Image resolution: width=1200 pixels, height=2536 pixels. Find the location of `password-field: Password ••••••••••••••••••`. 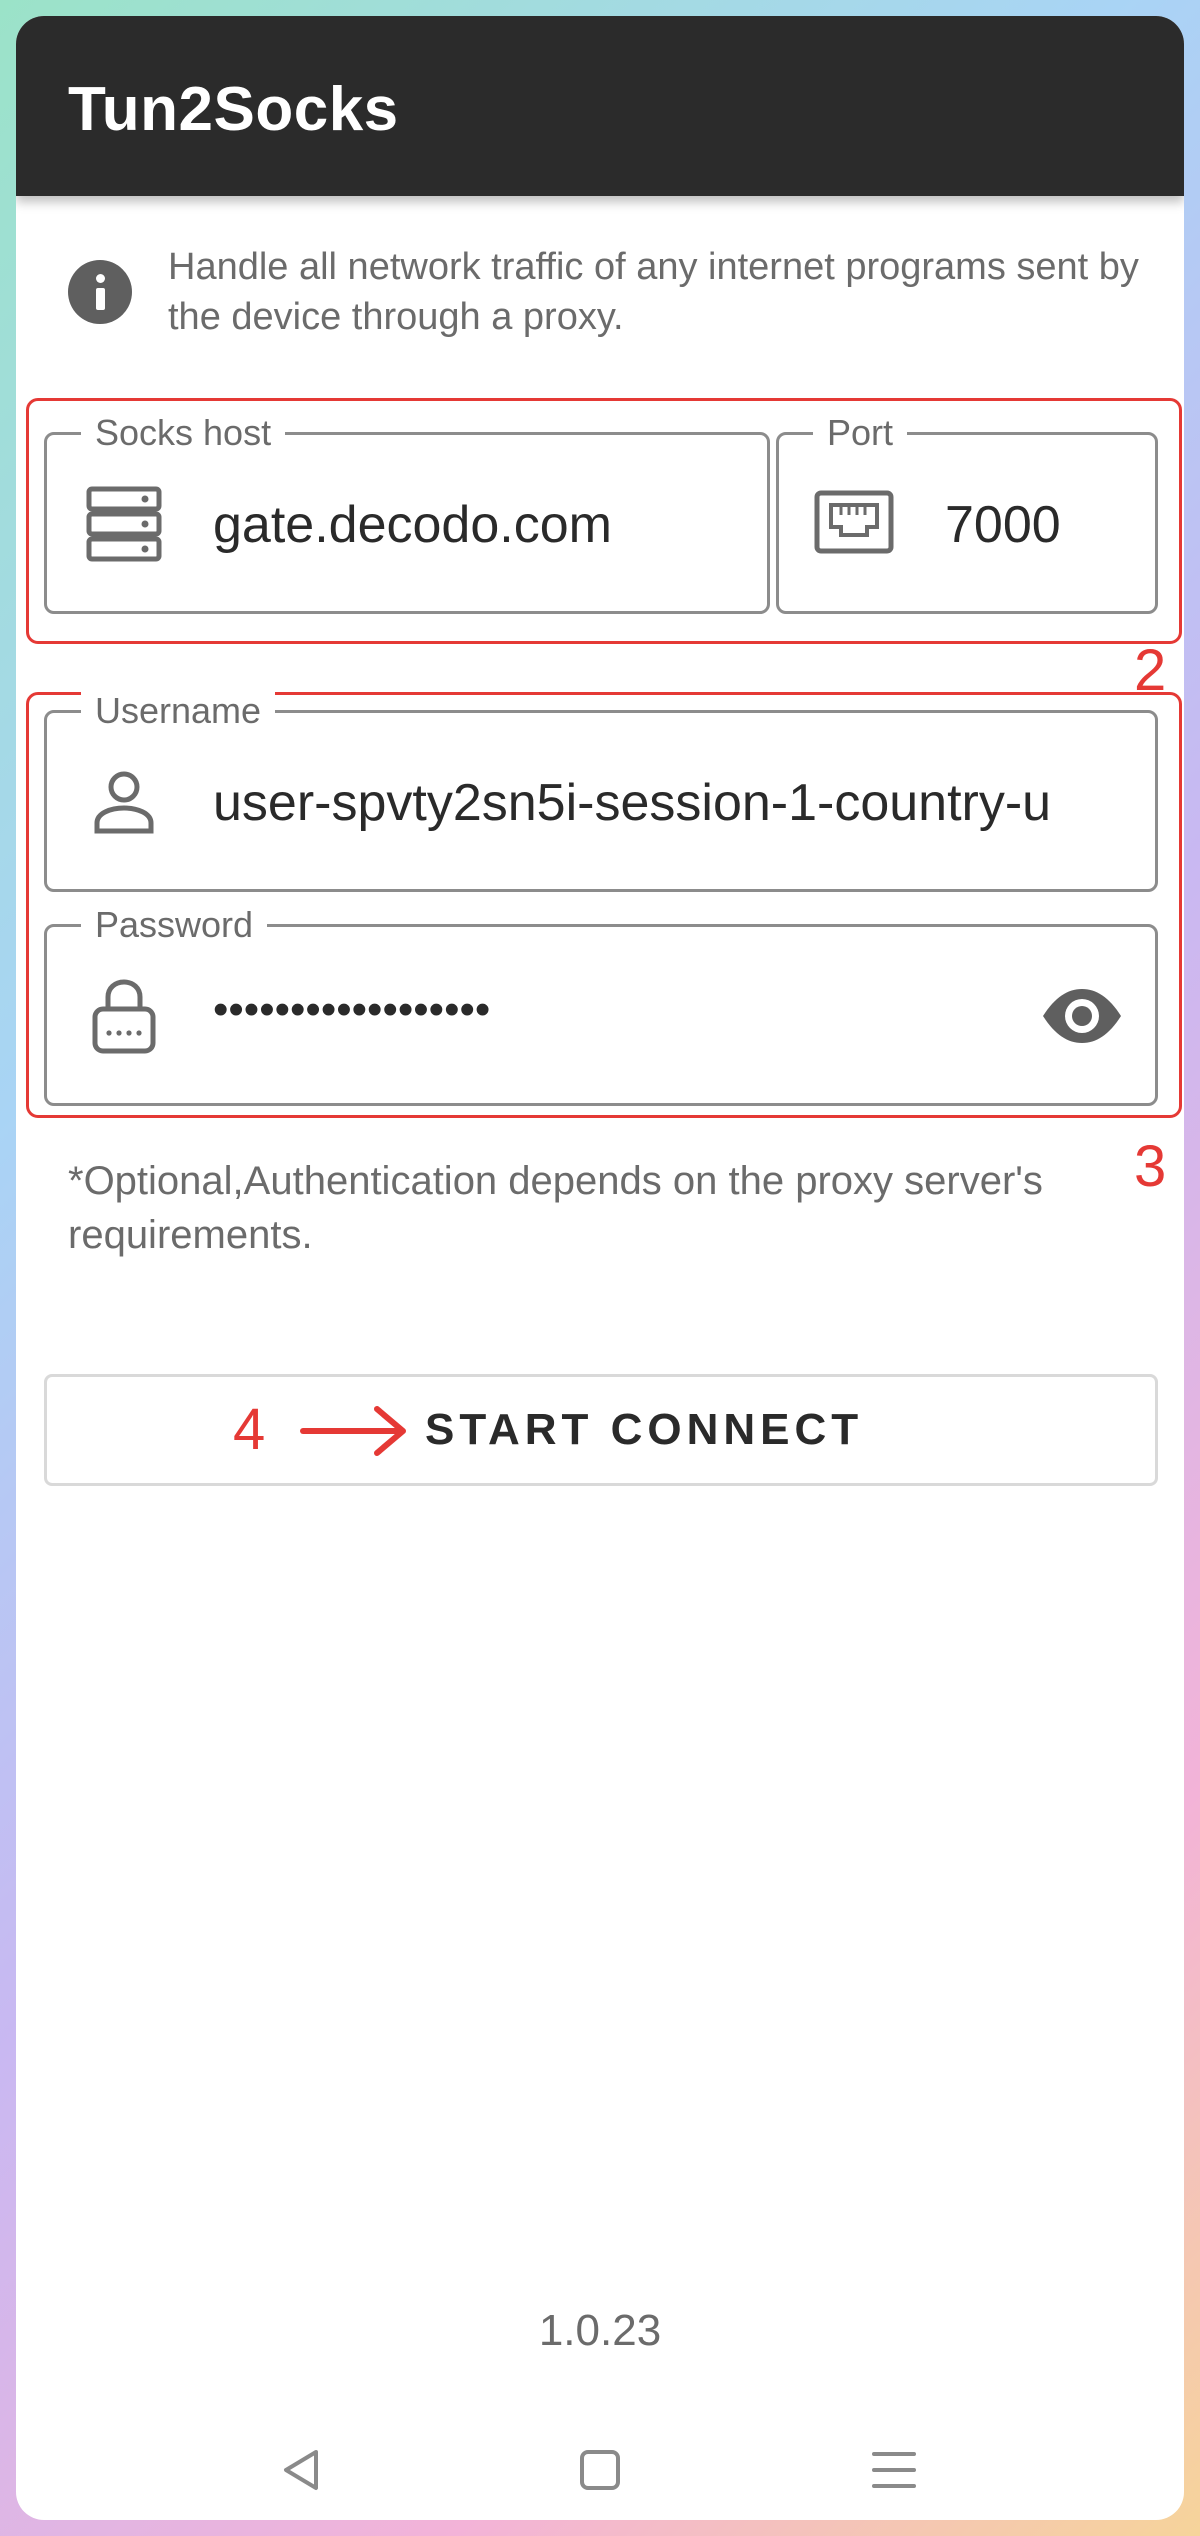

password-field: Password •••••••••••••••••• is located at coordinates (601, 1003).